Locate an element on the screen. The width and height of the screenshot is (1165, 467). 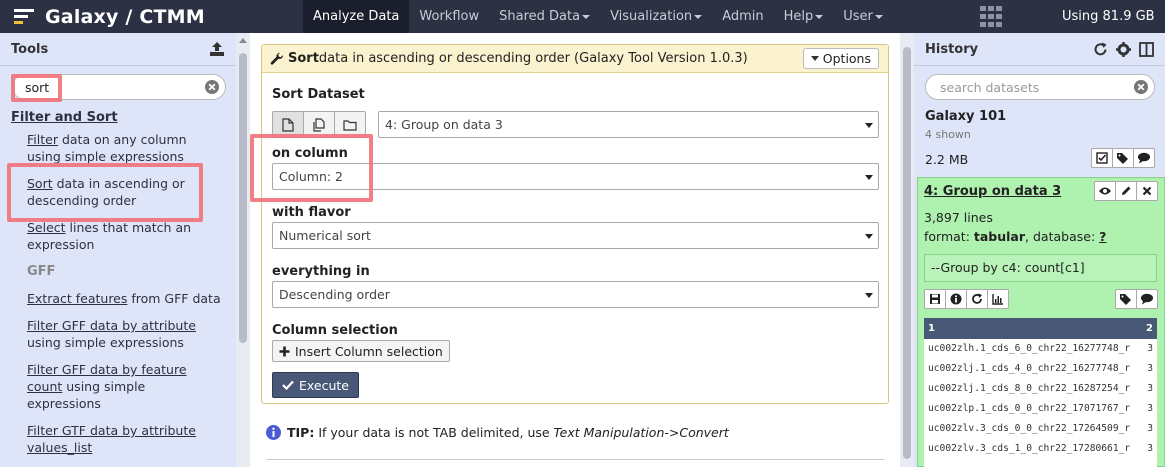
quota-usage: Using 81.9 GB is located at coordinates (1108, 16).